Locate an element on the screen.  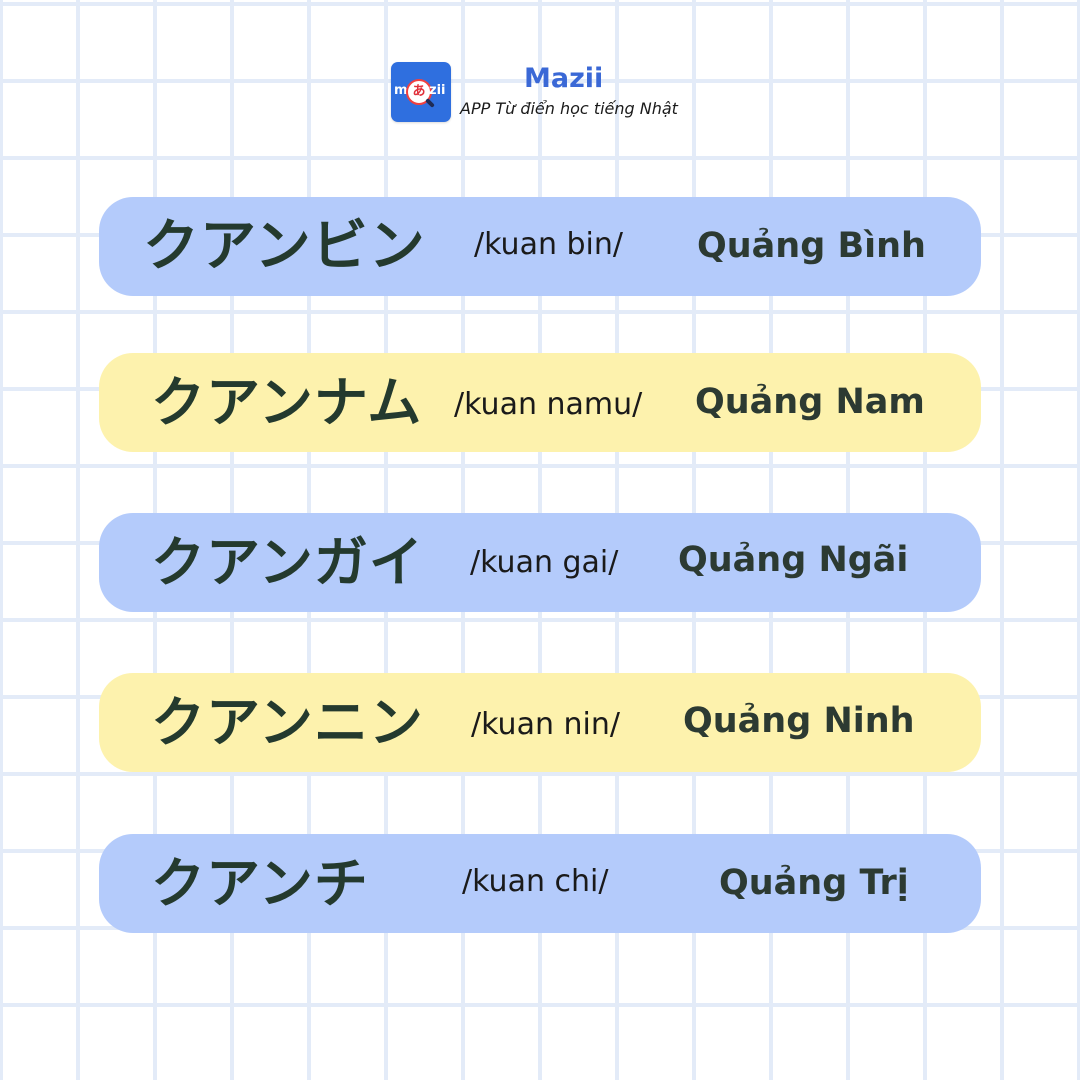
brand-header: m あ zii Mazii APP Từ điển học tiếng Nhật is located at coordinates (541, 94).